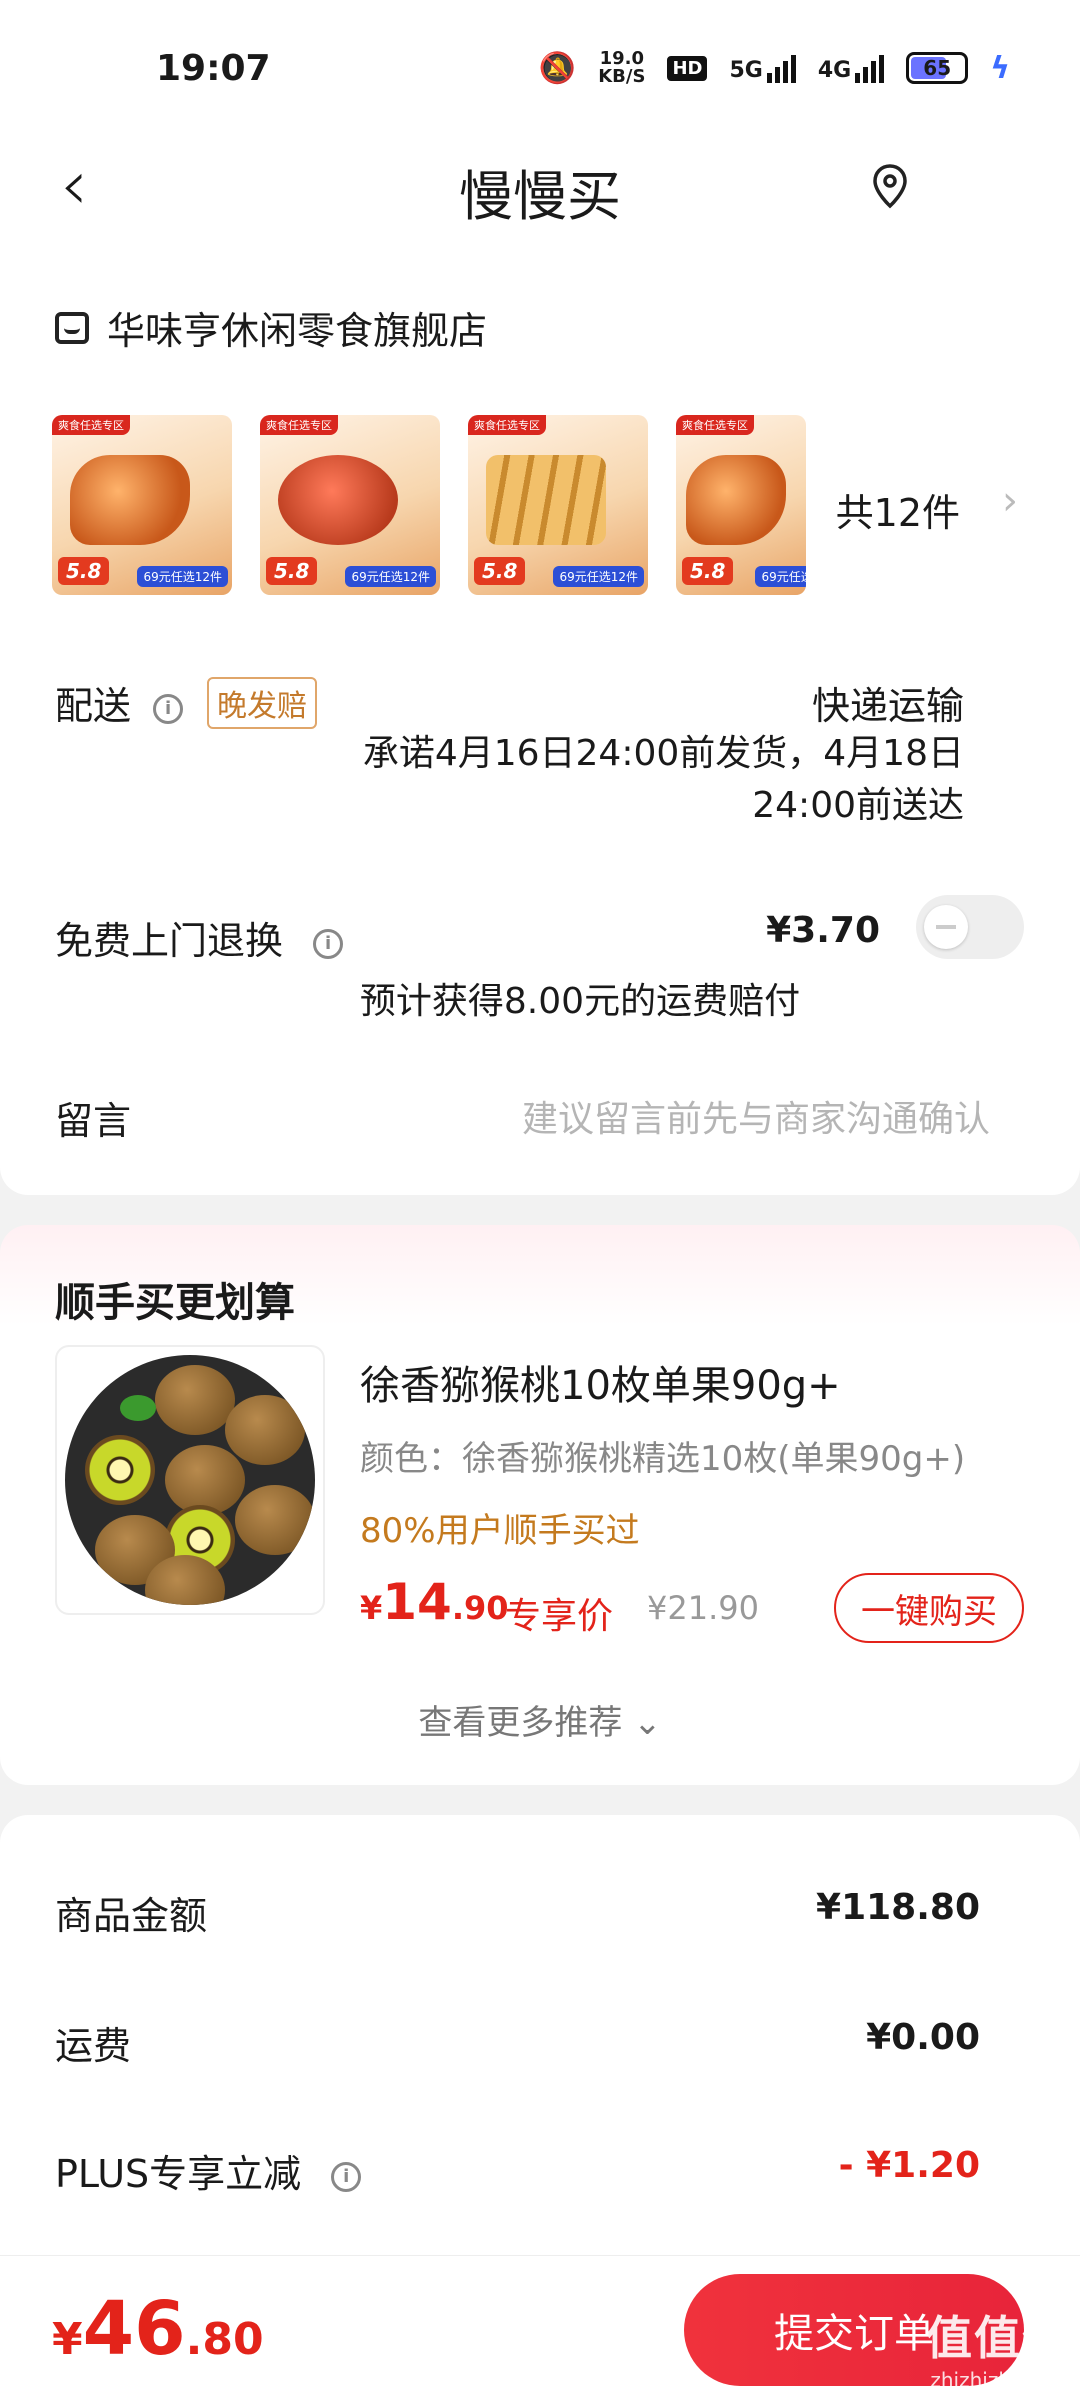  I want to click on price-dec: .90, so click(480, 1608).